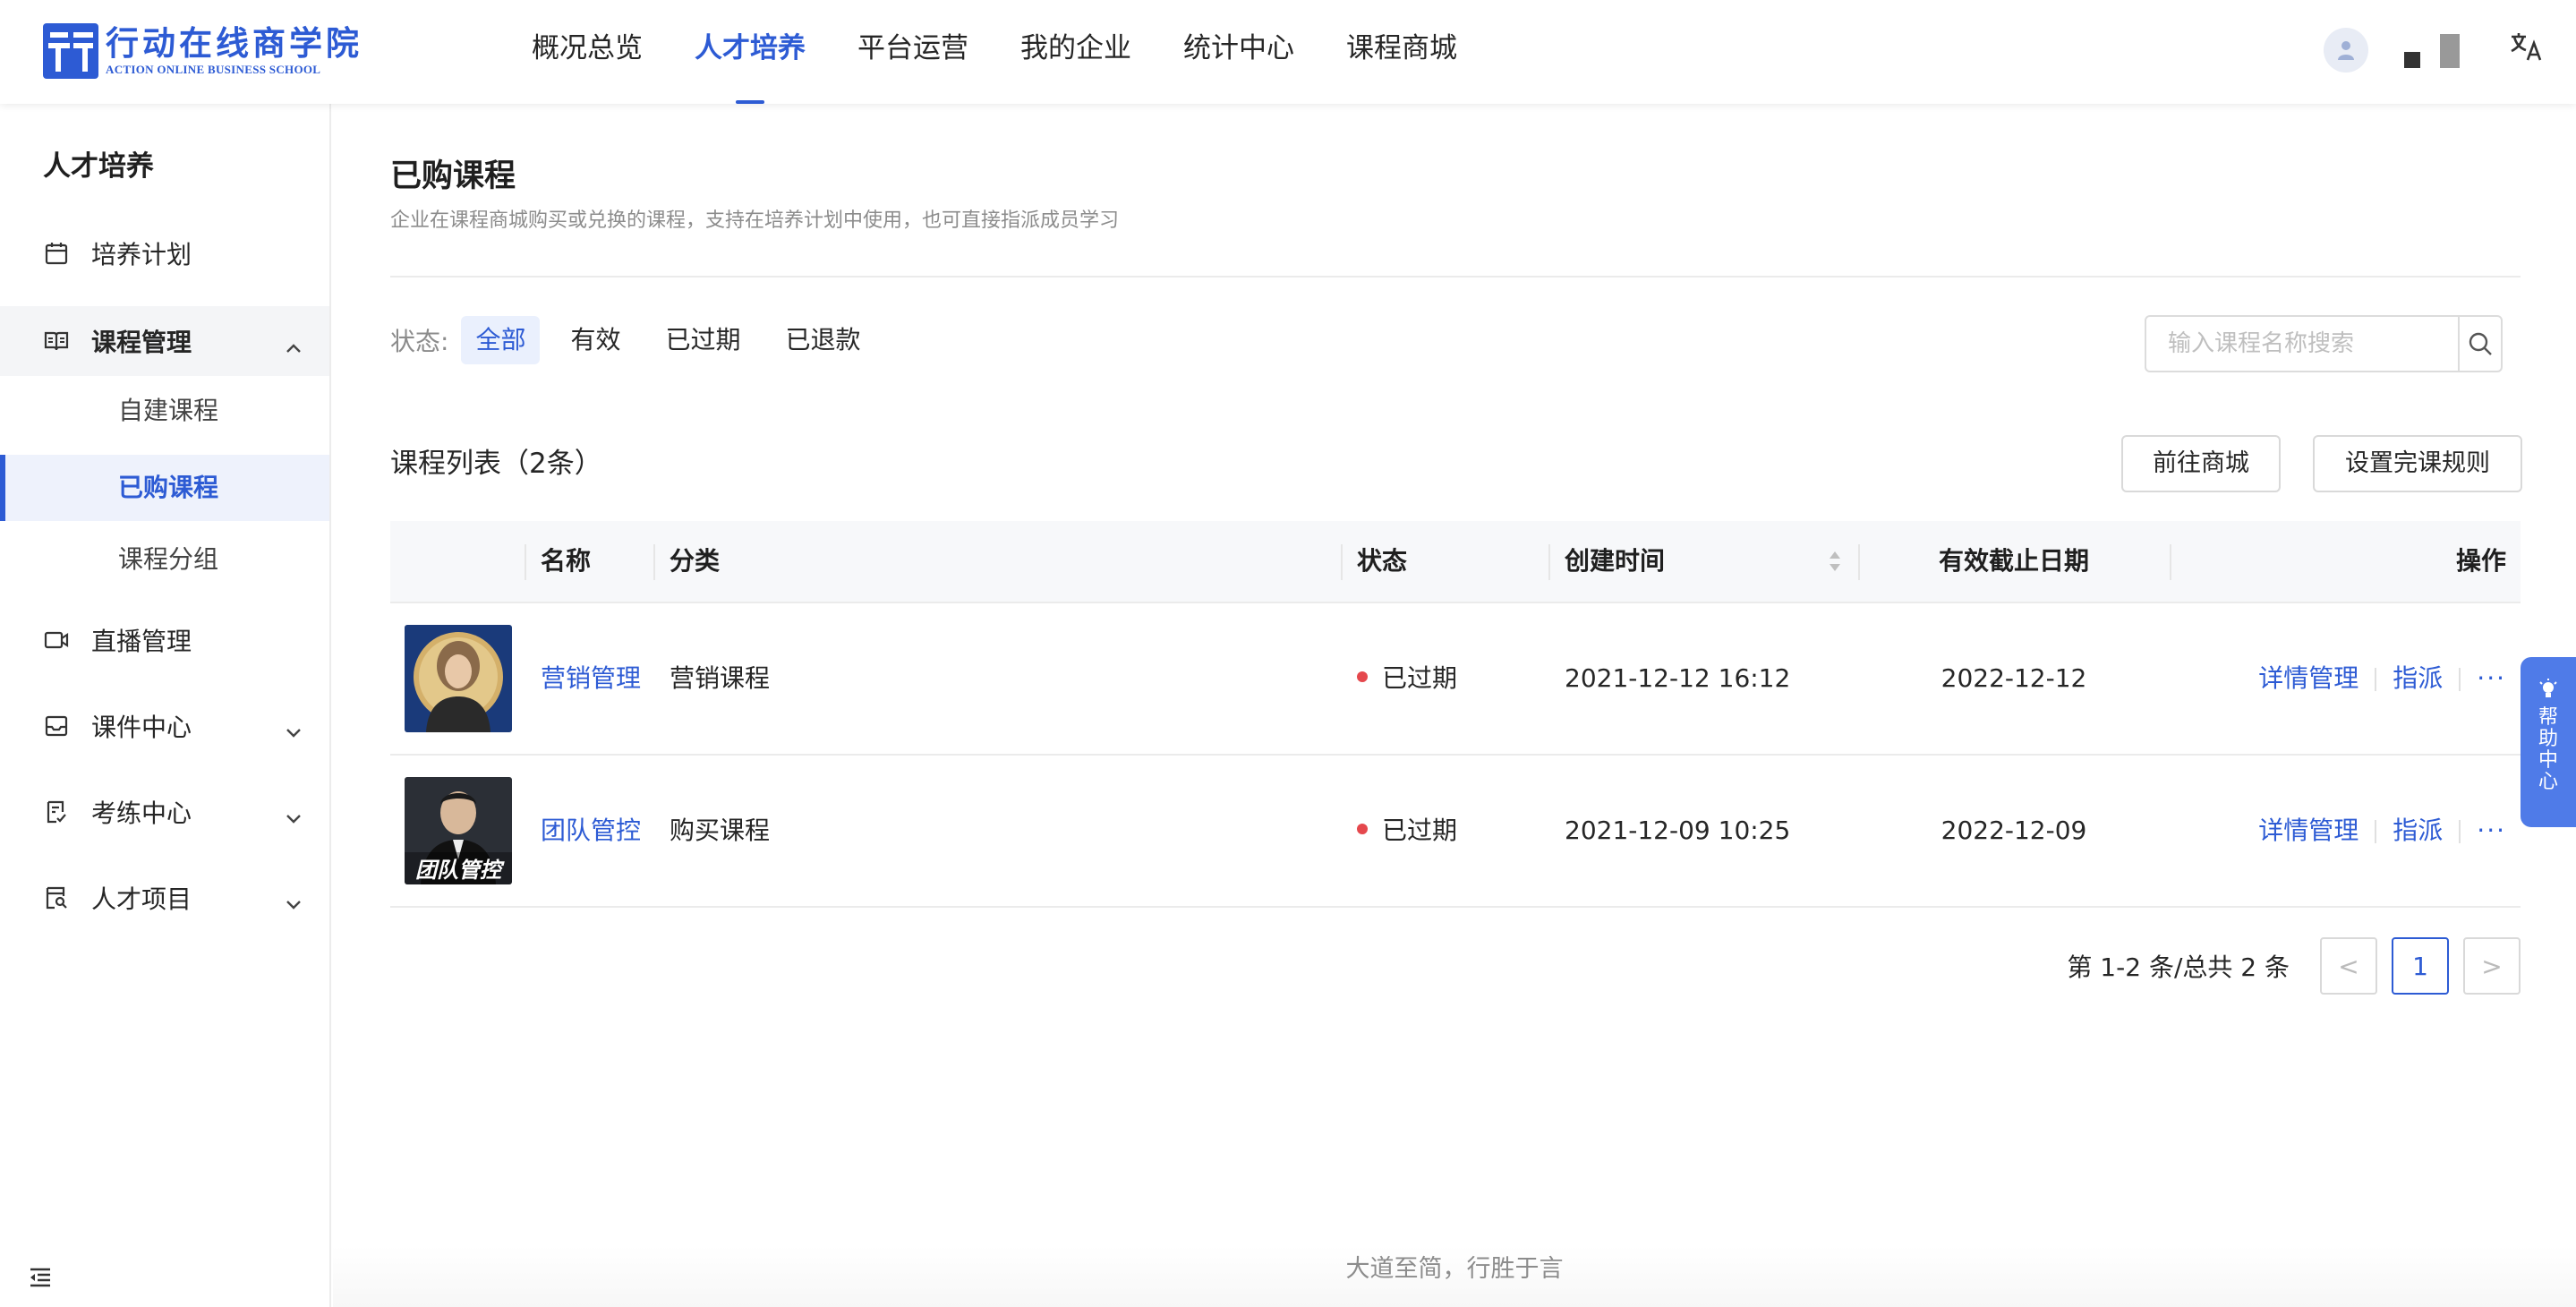  I want to click on thumbnail-caption: 团队管控, so click(460, 870).